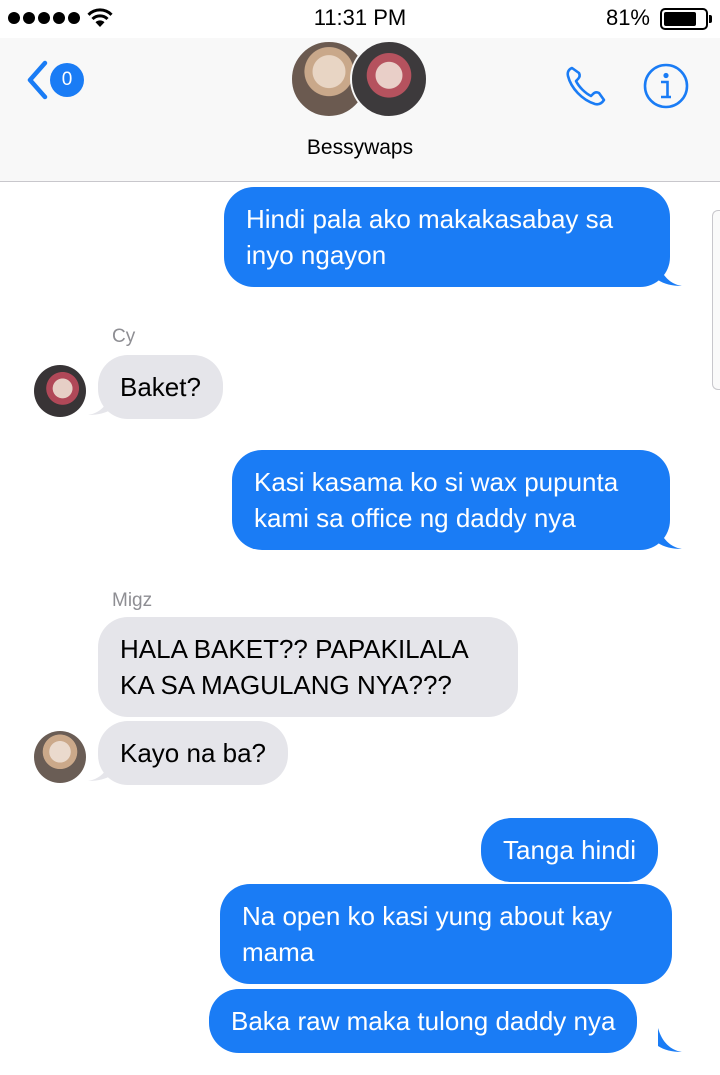 This screenshot has height=1075, width=720. I want to click on info-icon, so click(666, 86).